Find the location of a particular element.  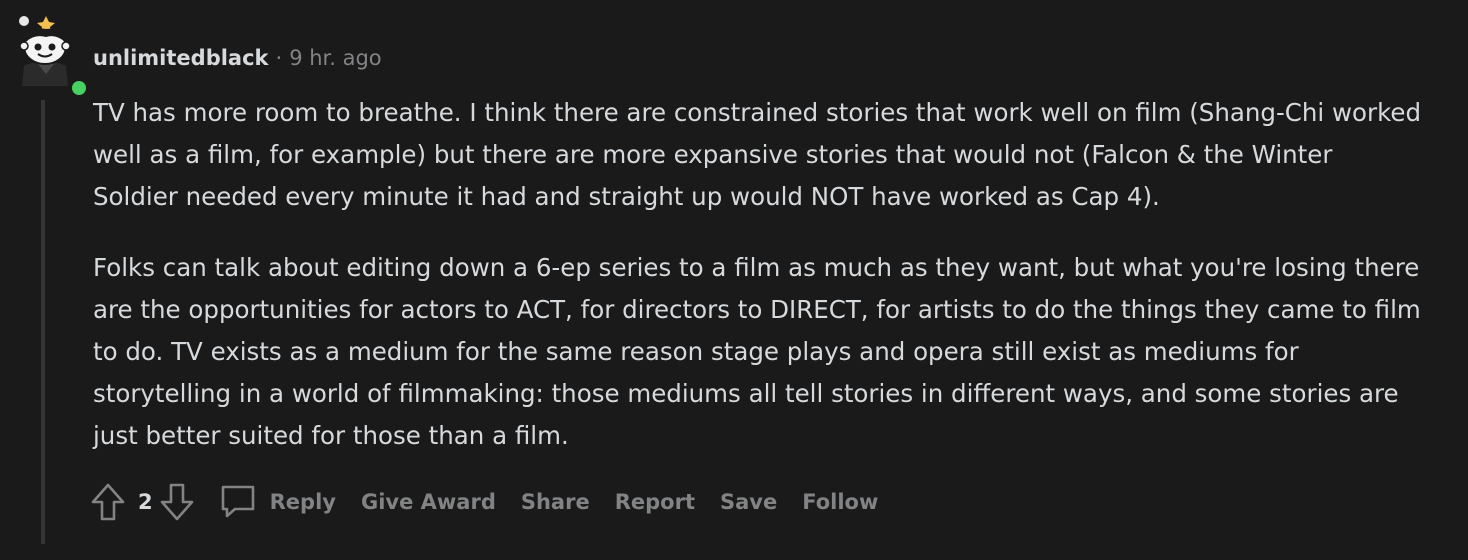

reply-button: Reply is located at coordinates (277, 502).